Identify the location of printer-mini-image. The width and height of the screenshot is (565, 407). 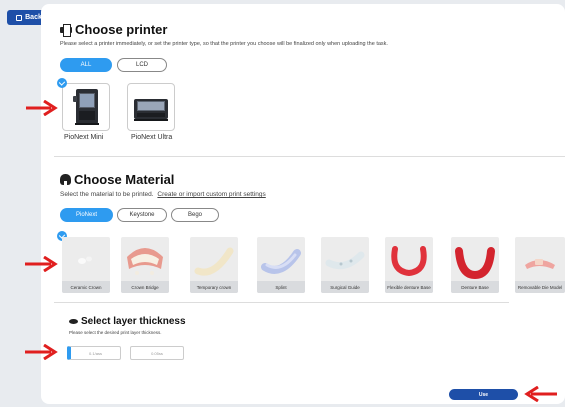
(86, 107).